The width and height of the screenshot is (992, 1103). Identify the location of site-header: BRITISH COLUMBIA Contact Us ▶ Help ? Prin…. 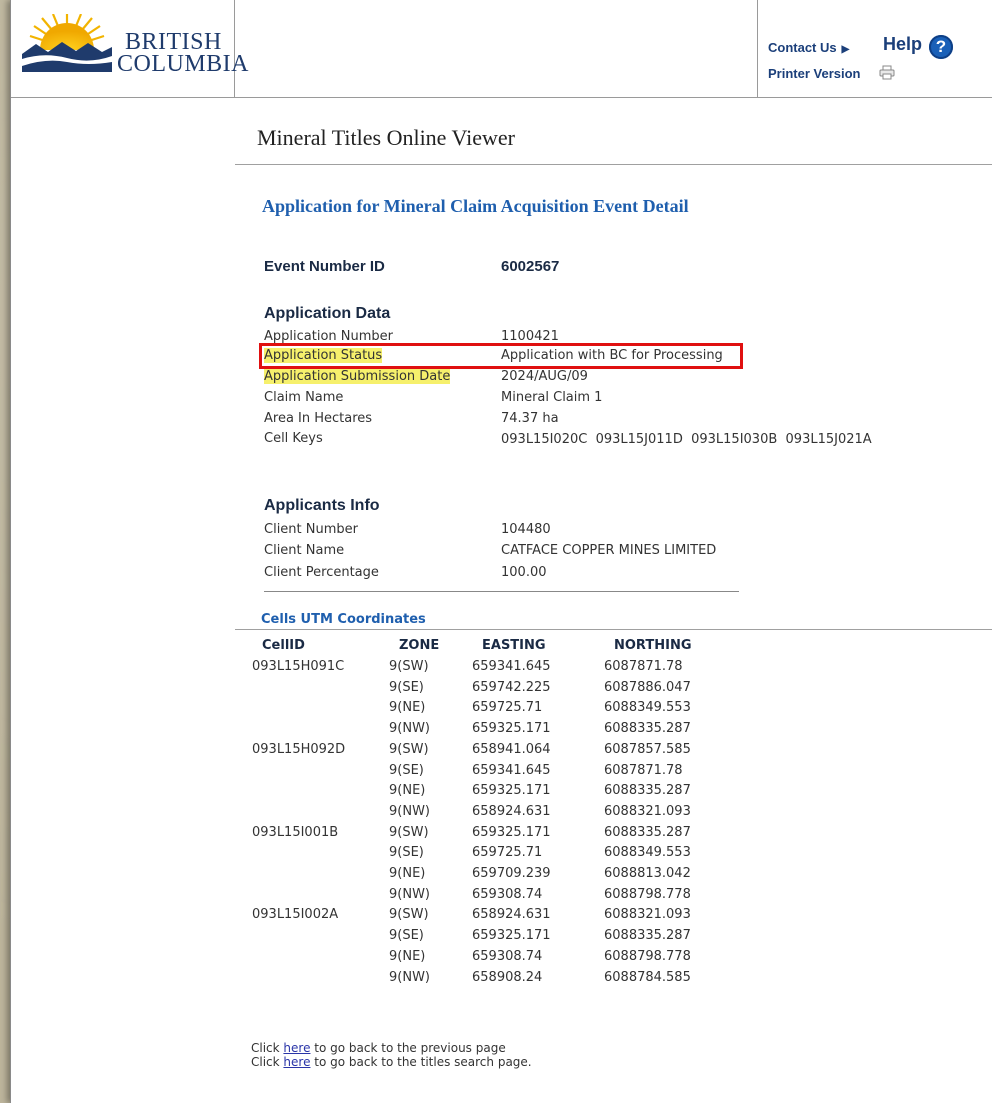
(501, 49).